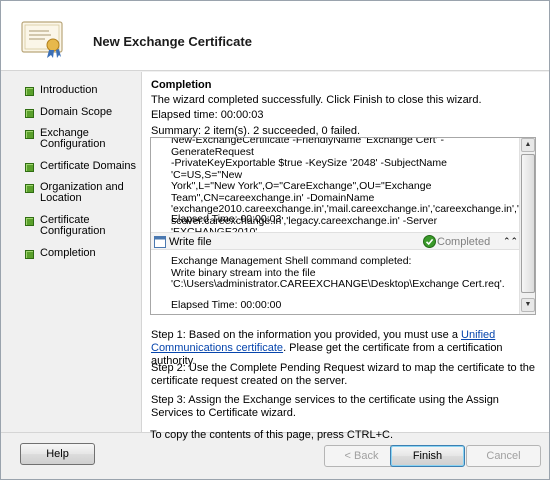 This screenshot has width=550, height=480. I want to click on step-completion: Completion, so click(81, 253).